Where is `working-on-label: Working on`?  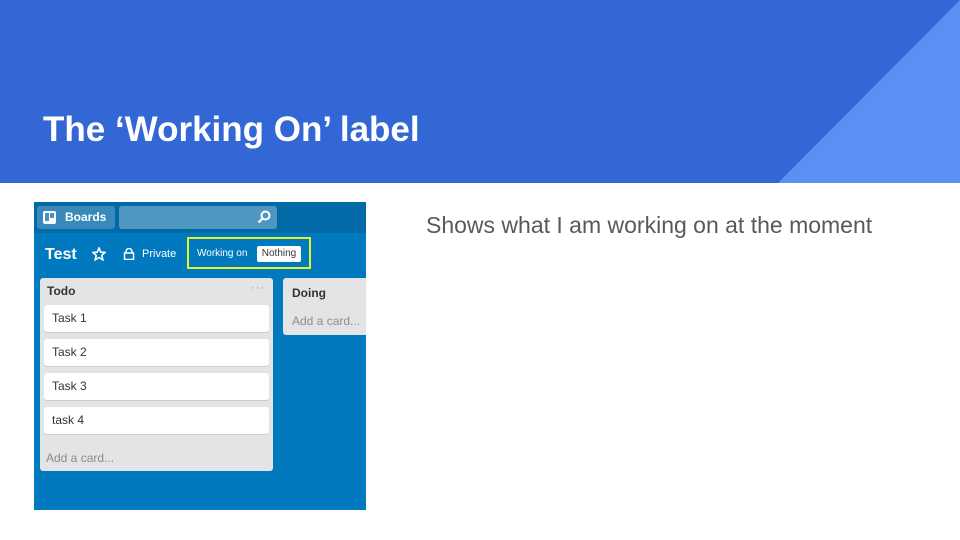
working-on-label: Working on is located at coordinates (222, 253).